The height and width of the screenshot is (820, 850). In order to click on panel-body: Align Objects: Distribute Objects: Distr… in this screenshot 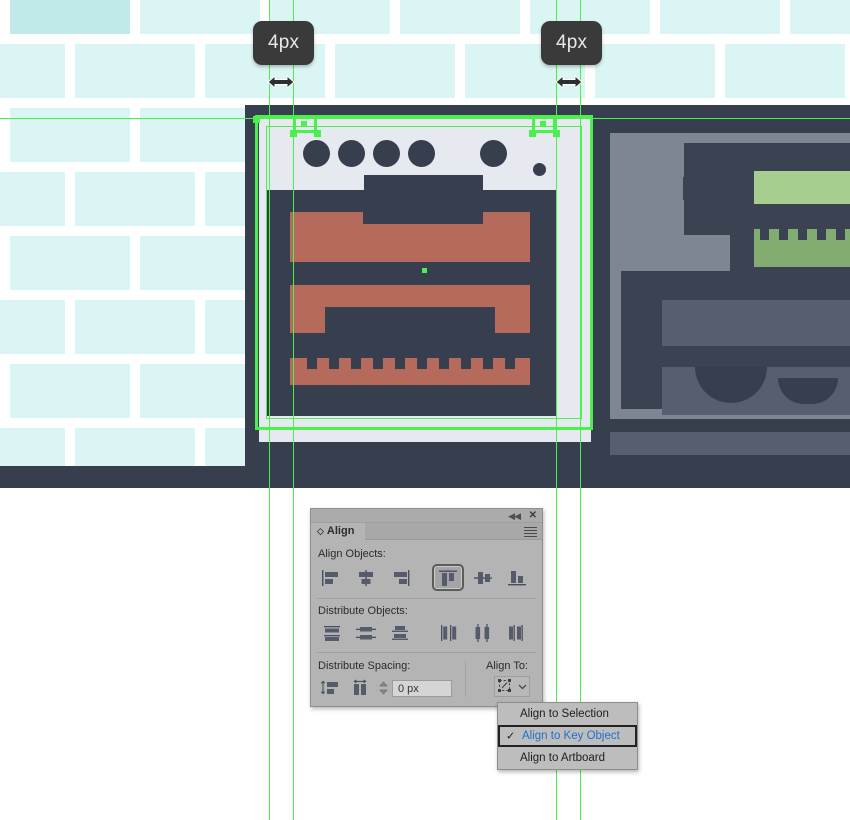, I will do `click(426, 620)`.